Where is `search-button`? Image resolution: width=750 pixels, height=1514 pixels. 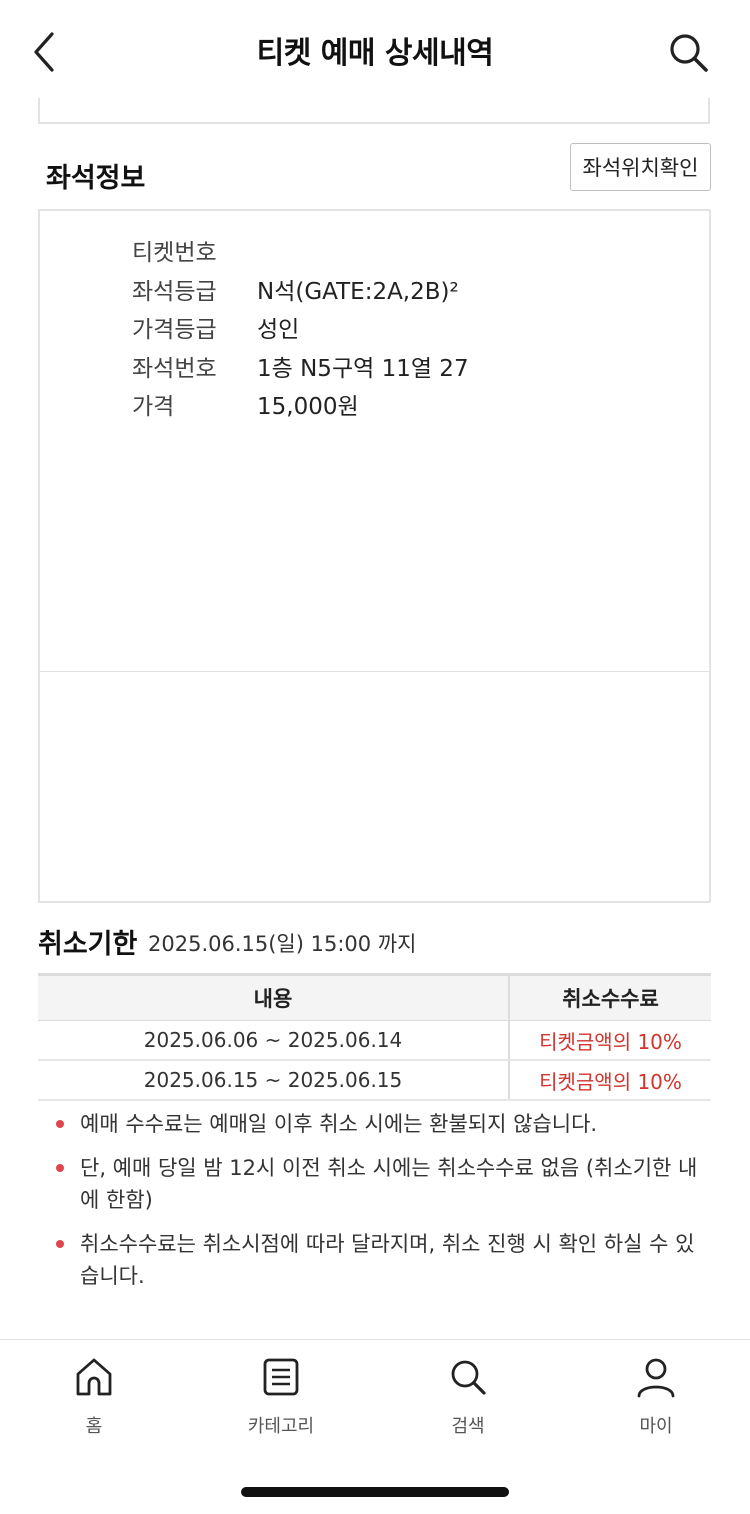
search-button is located at coordinates (689, 53).